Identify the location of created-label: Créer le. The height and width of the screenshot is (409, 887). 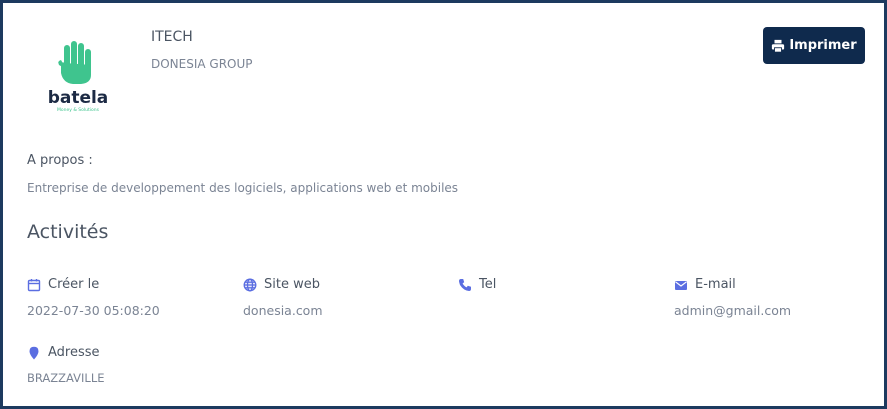
(74, 284).